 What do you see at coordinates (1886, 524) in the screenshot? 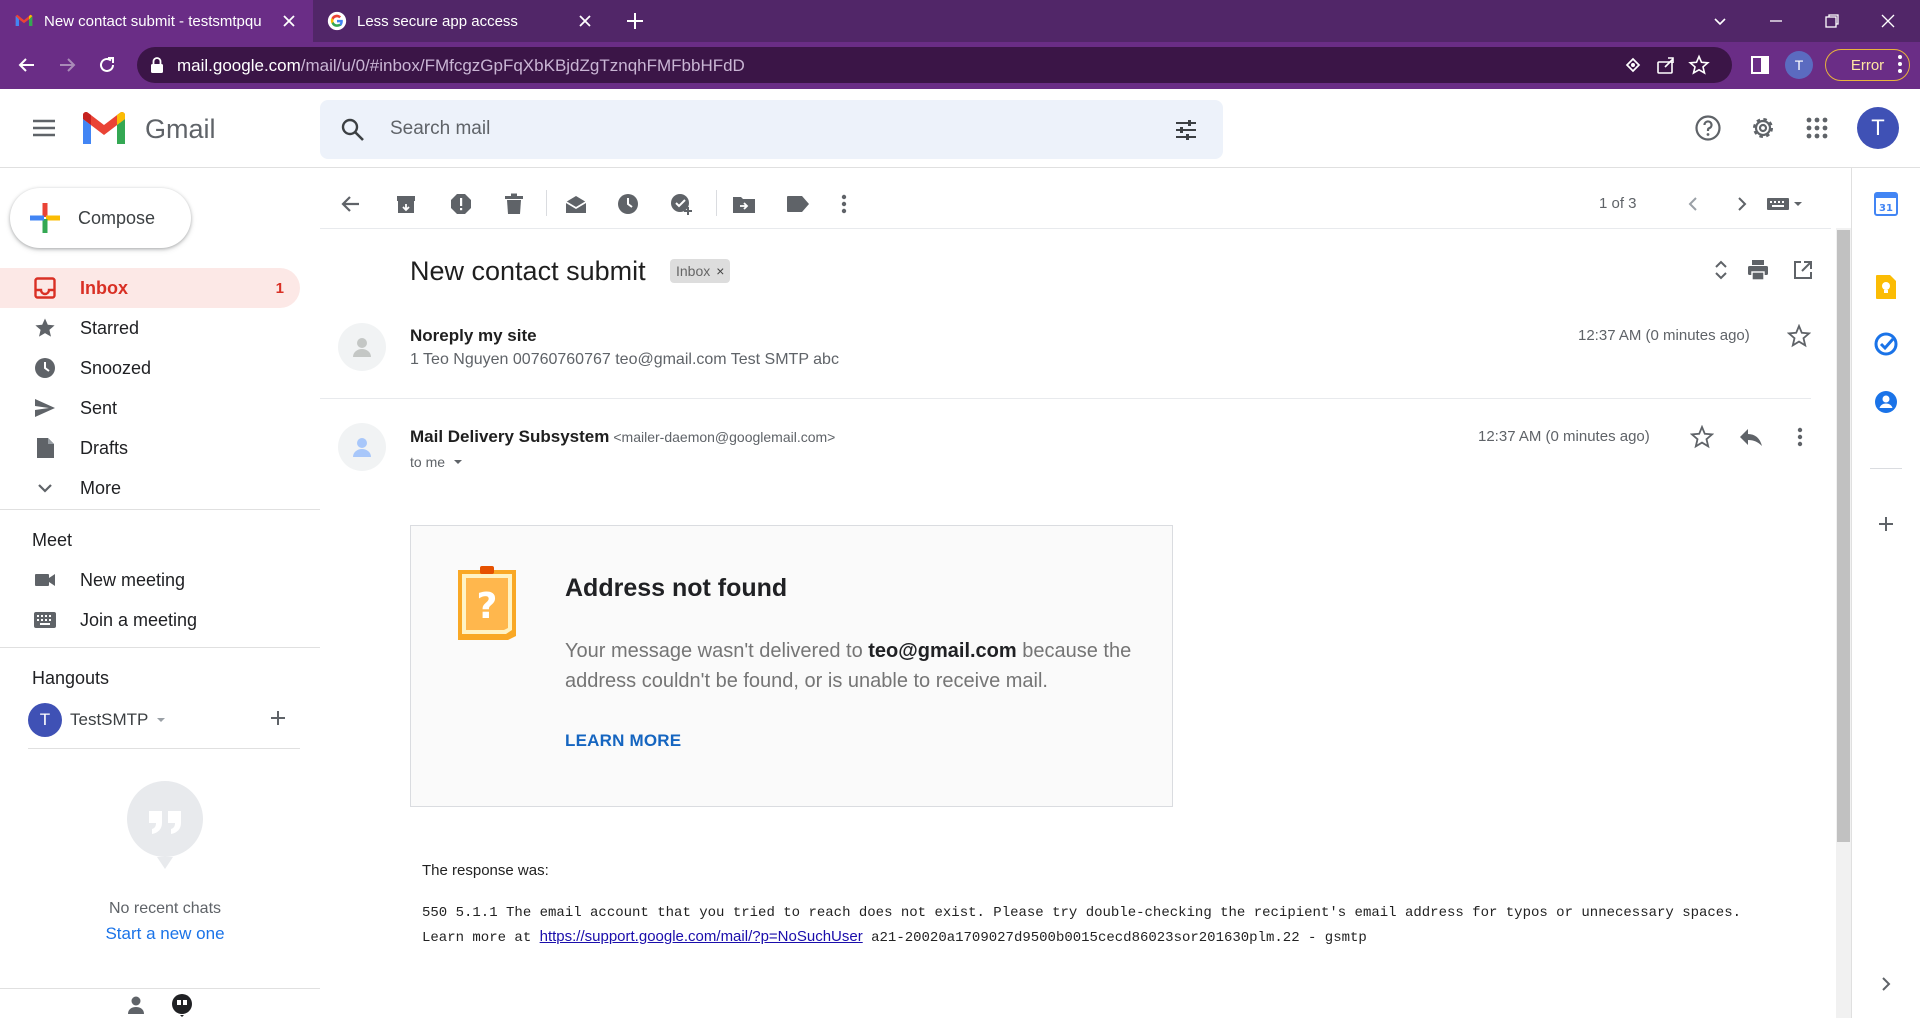
I see `get-addons-button` at bounding box center [1886, 524].